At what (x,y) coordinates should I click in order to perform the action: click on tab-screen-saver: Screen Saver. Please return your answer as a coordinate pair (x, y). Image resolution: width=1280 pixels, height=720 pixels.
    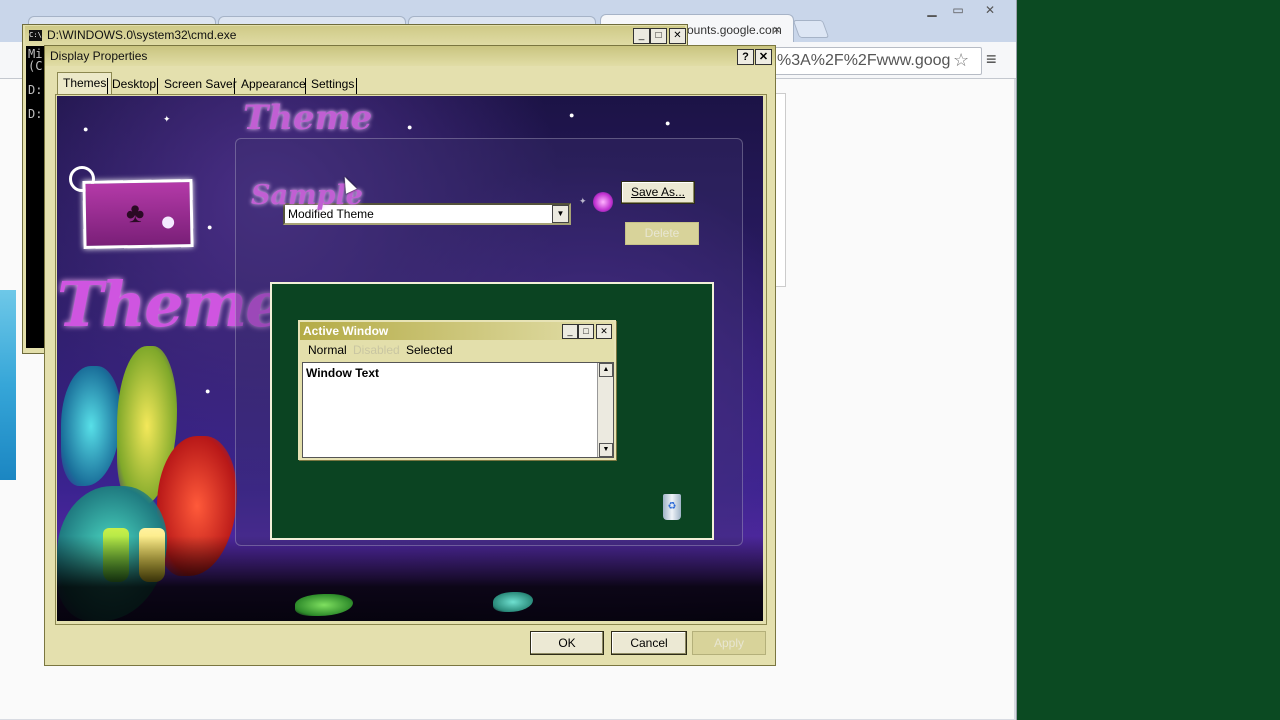
    Looking at the image, I should click on (200, 84).